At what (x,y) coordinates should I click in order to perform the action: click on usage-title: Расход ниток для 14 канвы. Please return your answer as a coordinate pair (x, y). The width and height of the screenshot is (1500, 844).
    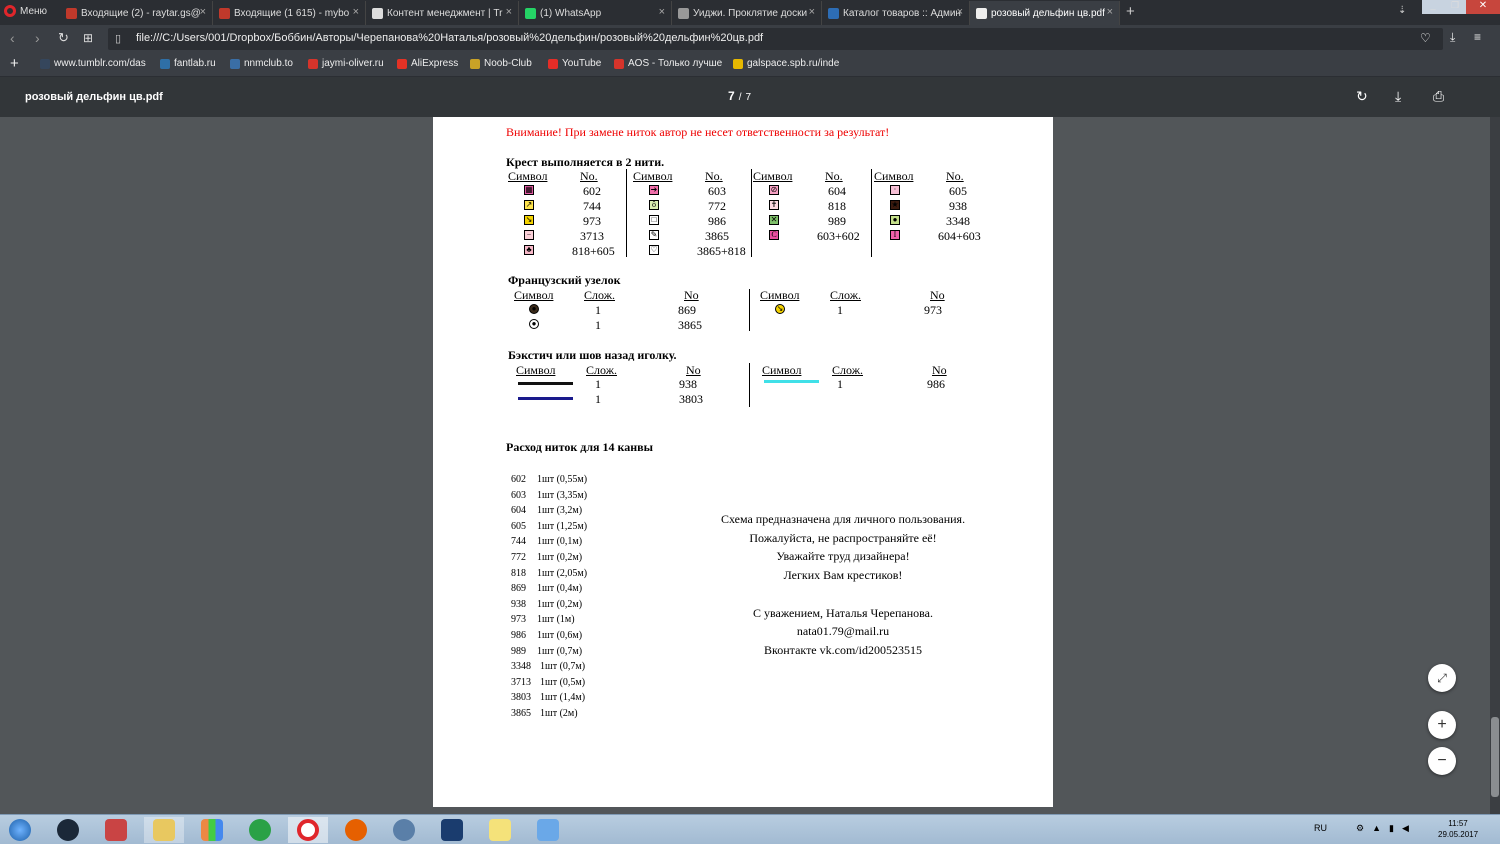
    Looking at the image, I should click on (580, 447).